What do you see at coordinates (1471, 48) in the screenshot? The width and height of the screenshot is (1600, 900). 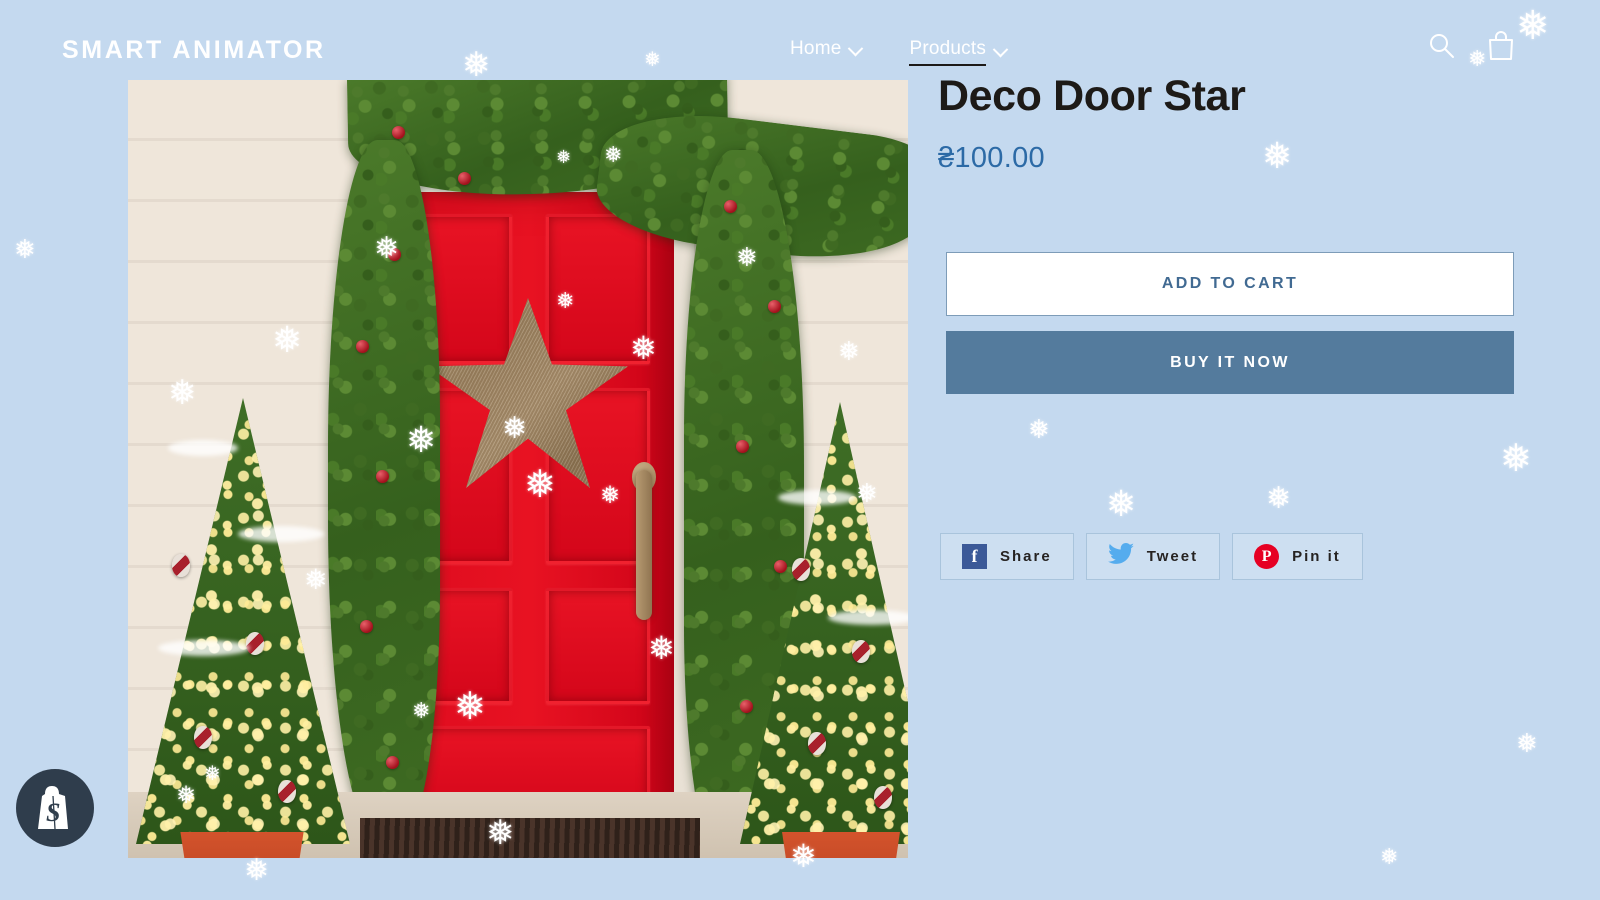 I see `header-actions` at bounding box center [1471, 48].